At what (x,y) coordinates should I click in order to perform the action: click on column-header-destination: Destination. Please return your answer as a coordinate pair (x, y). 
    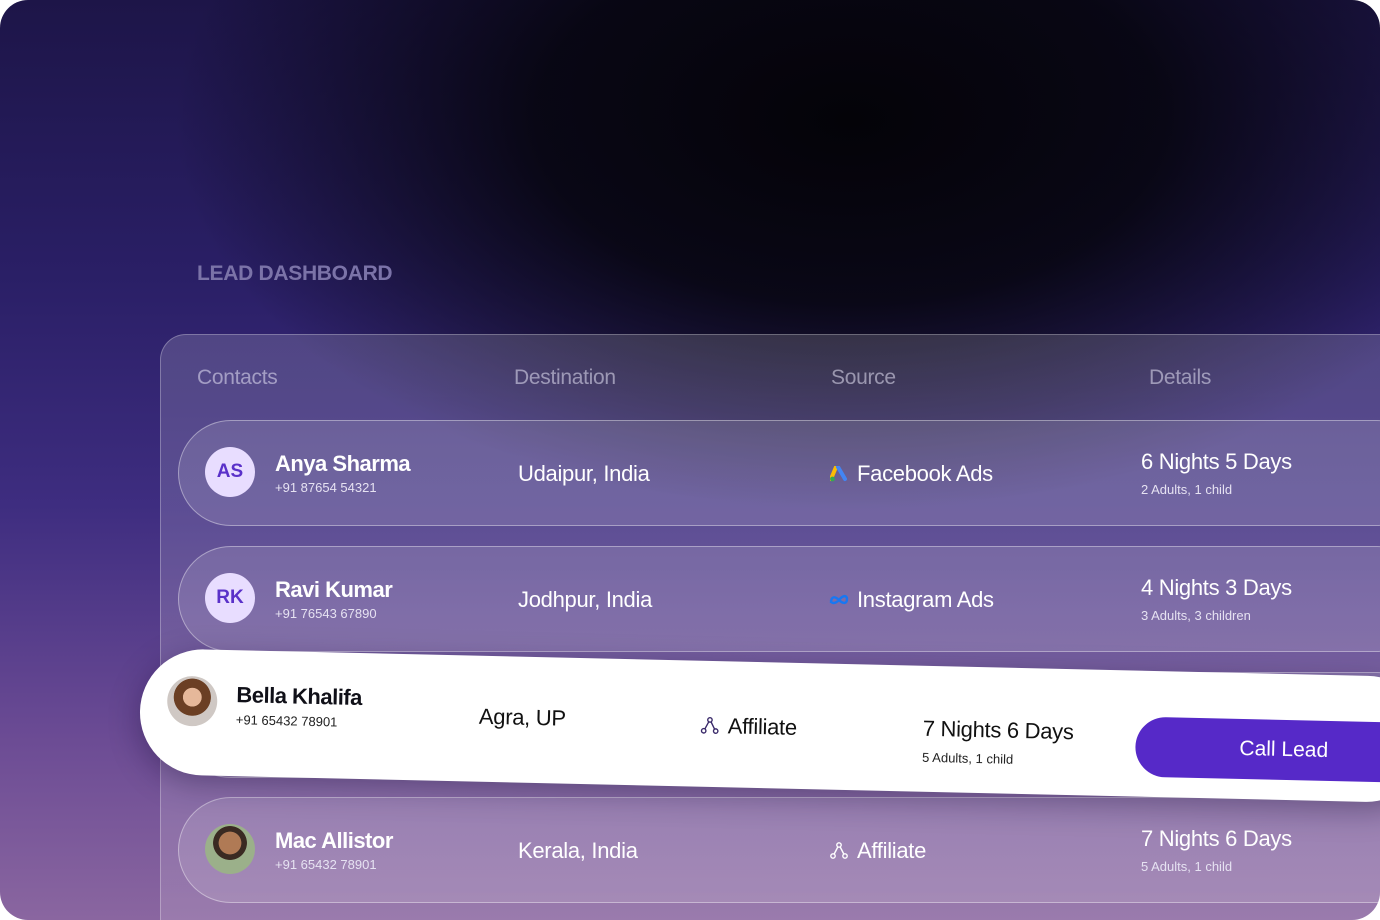
    Looking at the image, I should click on (565, 378).